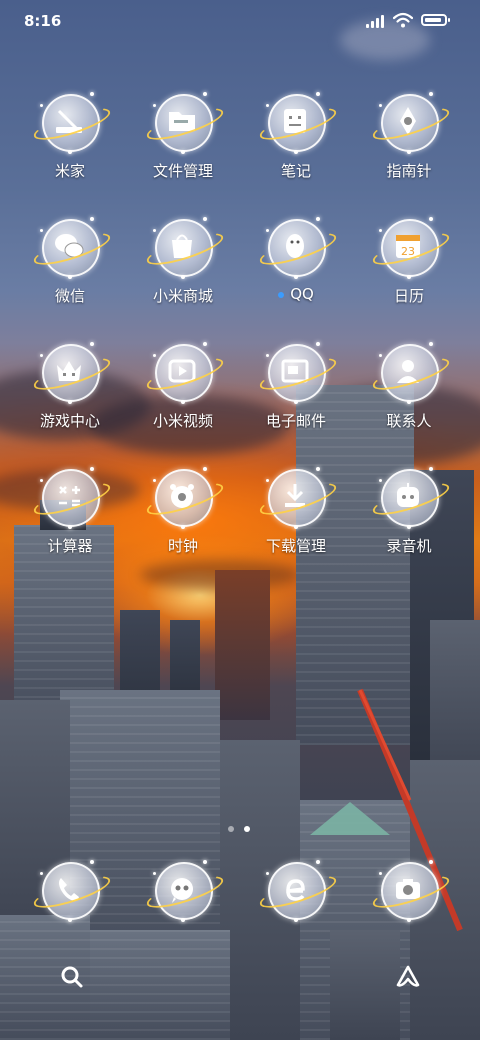 The image size is (480, 1040). What do you see at coordinates (247, 829) in the screenshot?
I see `page-dot-active` at bounding box center [247, 829].